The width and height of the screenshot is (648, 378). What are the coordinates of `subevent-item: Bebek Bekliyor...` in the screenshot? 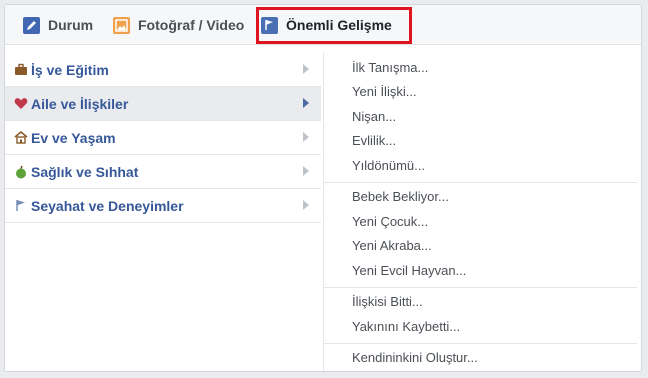 It's located at (480, 197).